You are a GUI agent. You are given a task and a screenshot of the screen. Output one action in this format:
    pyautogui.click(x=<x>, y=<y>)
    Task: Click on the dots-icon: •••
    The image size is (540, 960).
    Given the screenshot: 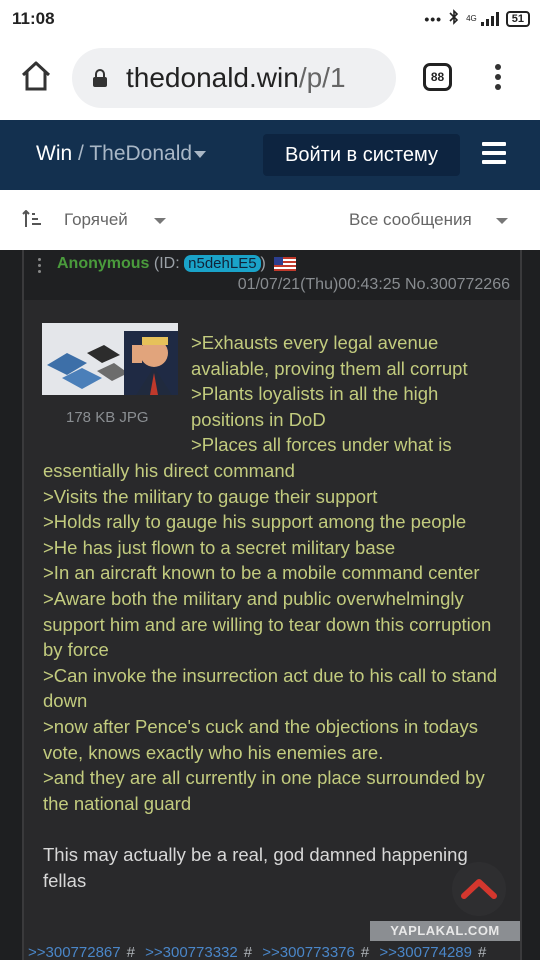 What is the action you would take?
    pyautogui.click(x=433, y=19)
    